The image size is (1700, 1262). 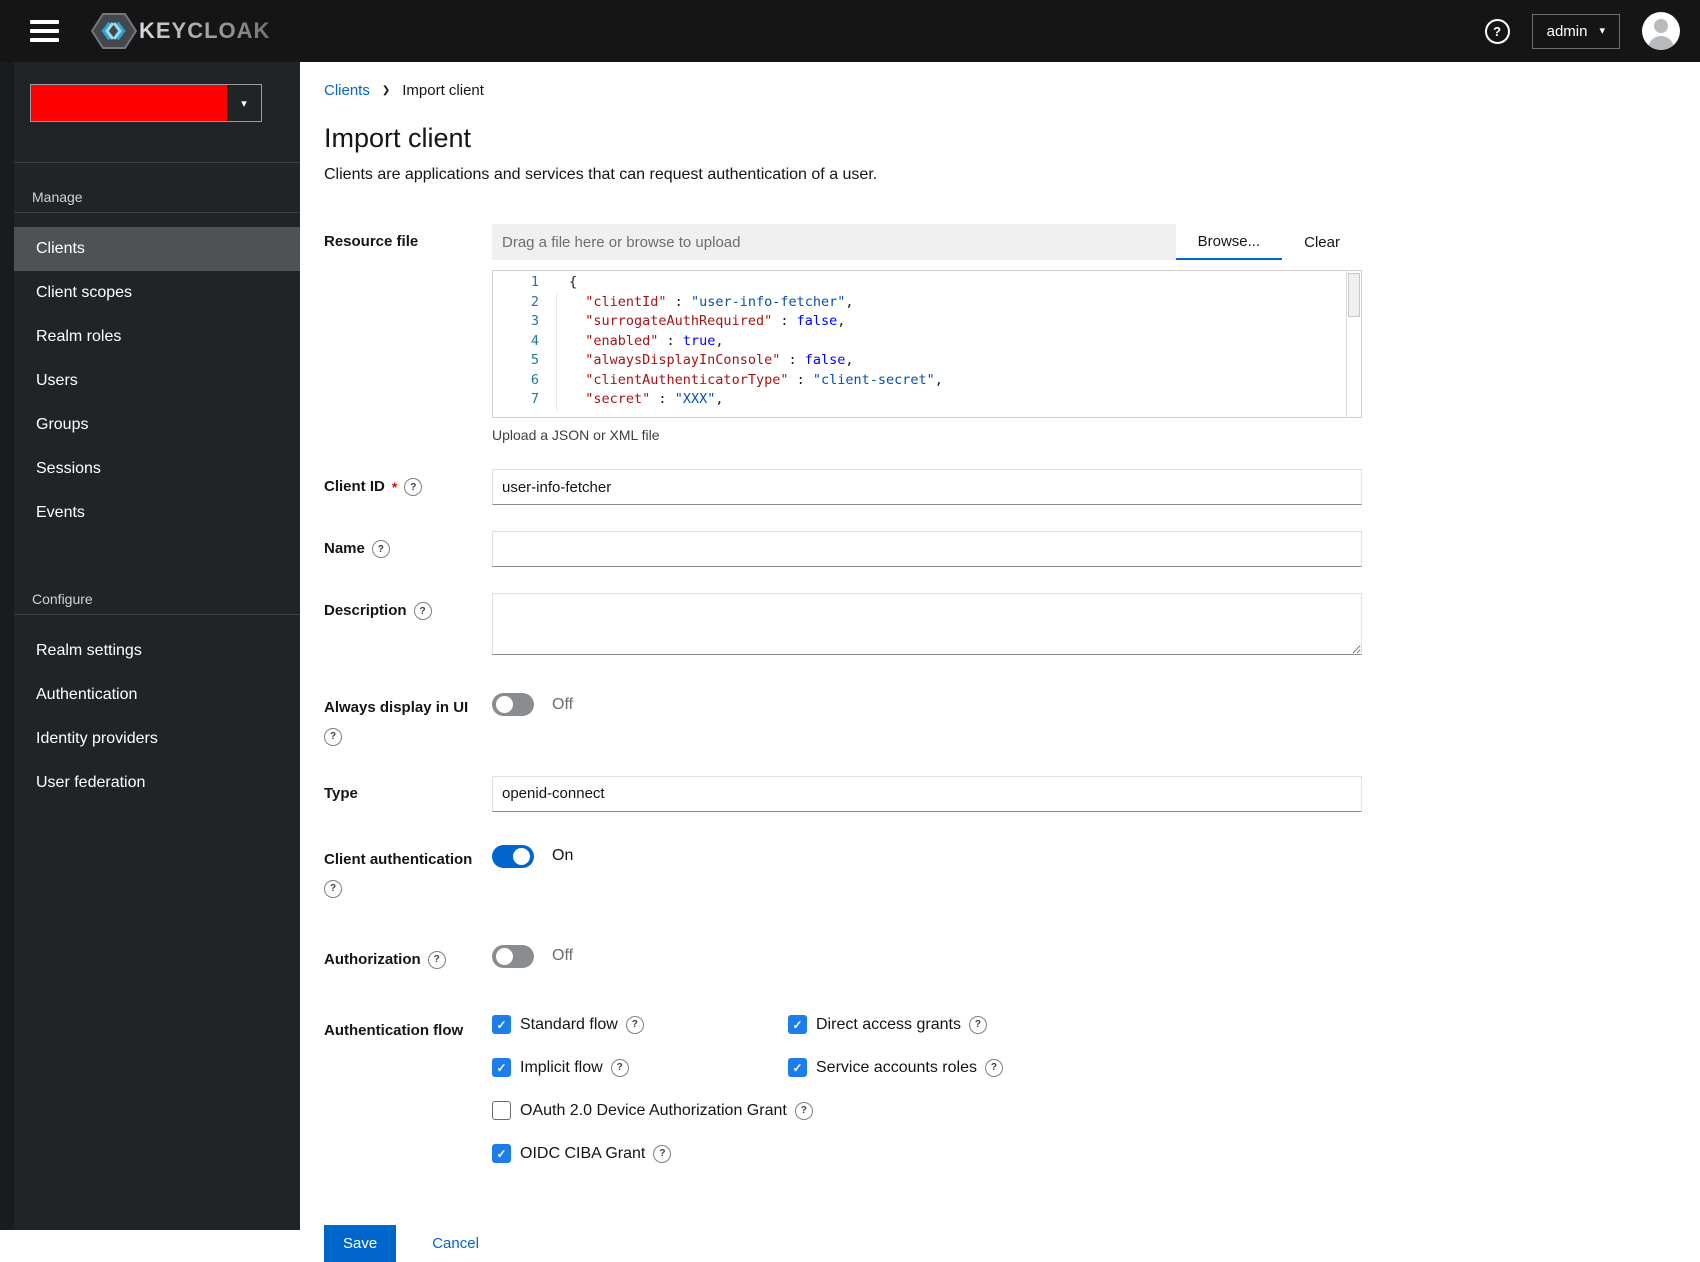 What do you see at coordinates (150, 695) in the screenshot?
I see `sidebar-item-authentication: Authentication` at bounding box center [150, 695].